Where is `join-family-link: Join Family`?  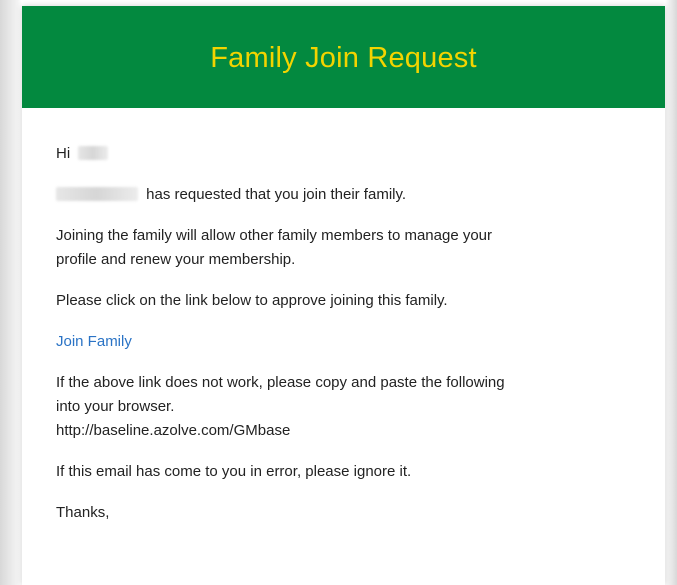
join-family-link: Join Family is located at coordinates (94, 341).